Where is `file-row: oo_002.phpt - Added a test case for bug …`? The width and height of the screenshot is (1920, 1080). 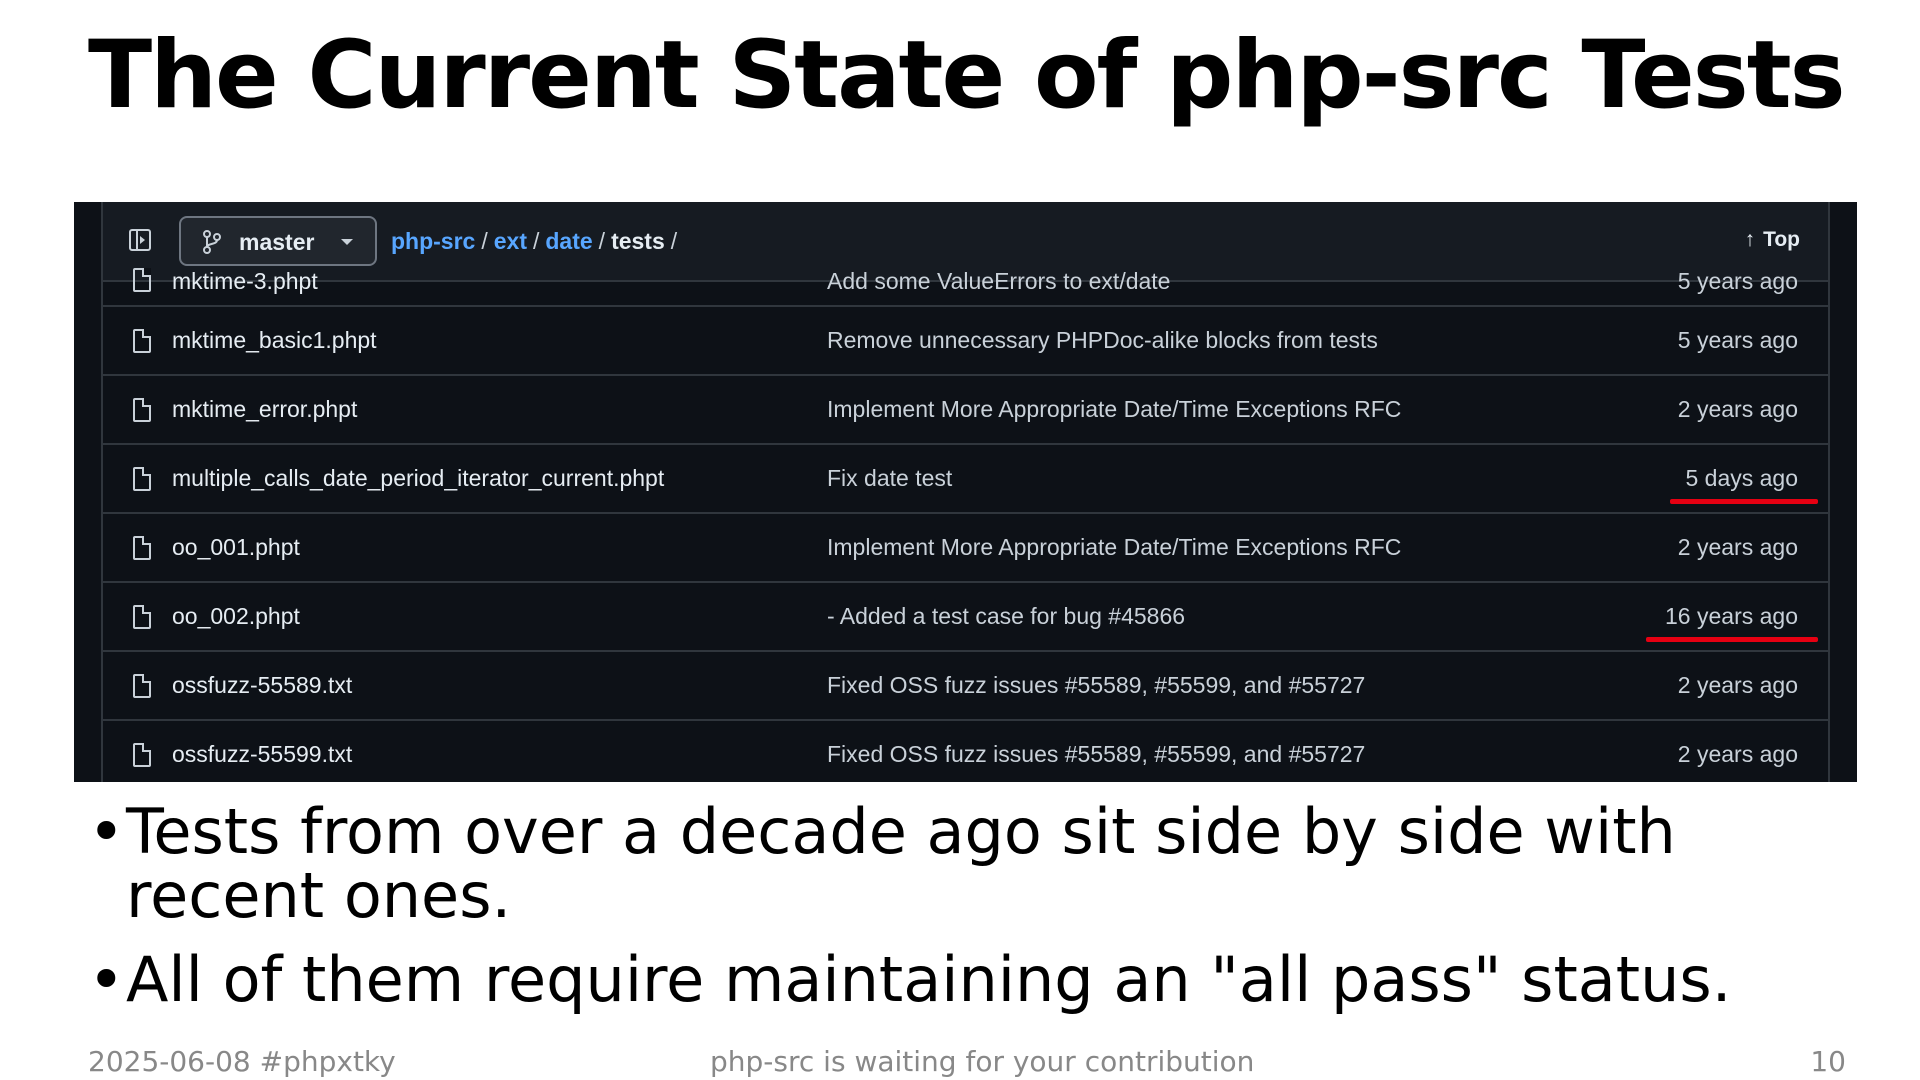 file-row: oo_002.phpt - Added a test case for bug … is located at coordinates (965, 615).